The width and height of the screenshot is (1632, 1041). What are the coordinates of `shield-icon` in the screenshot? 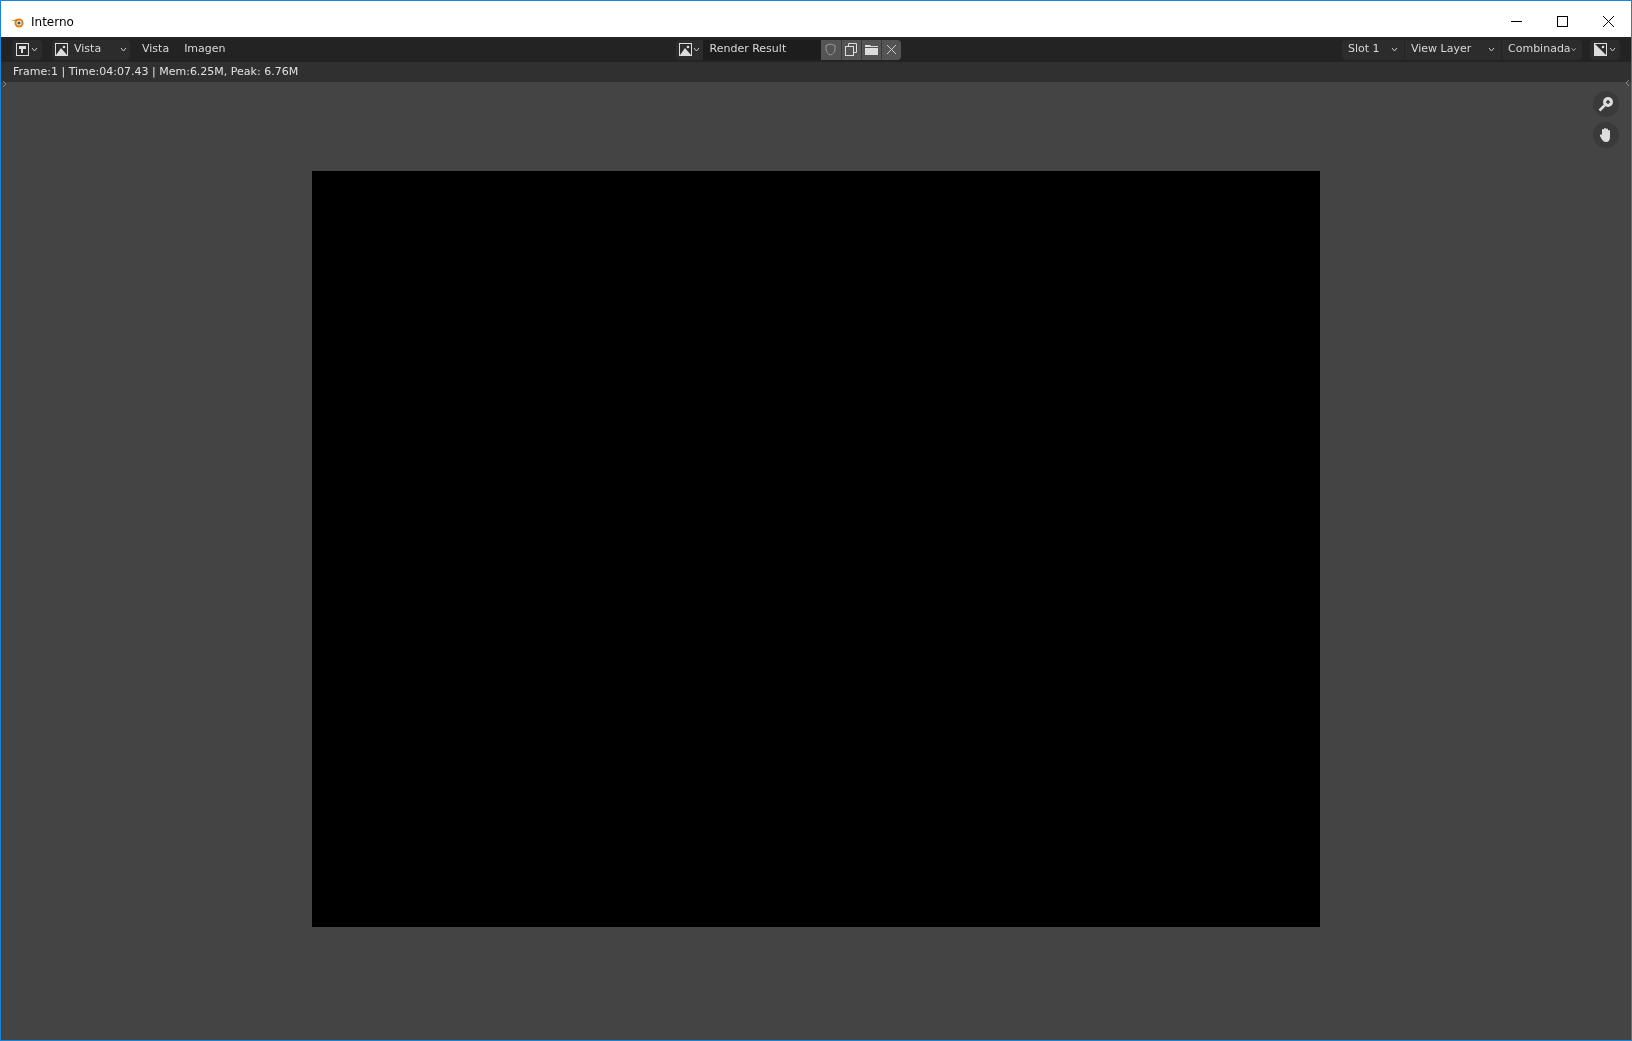 It's located at (831, 49).